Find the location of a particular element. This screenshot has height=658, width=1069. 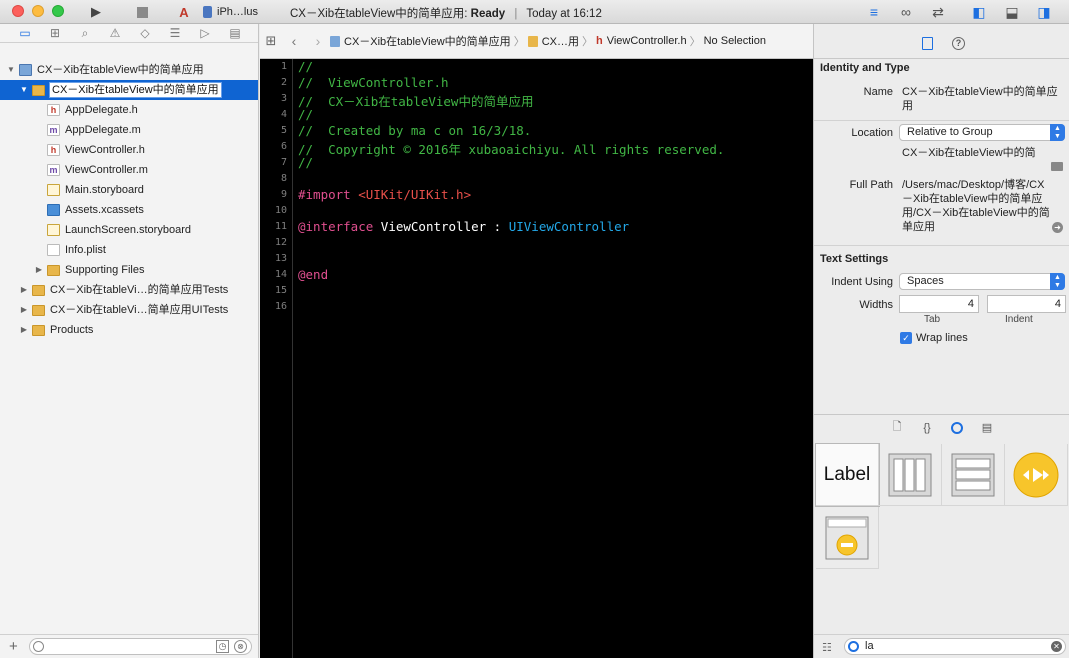

view-controller-icon is located at coordinates (847, 537).